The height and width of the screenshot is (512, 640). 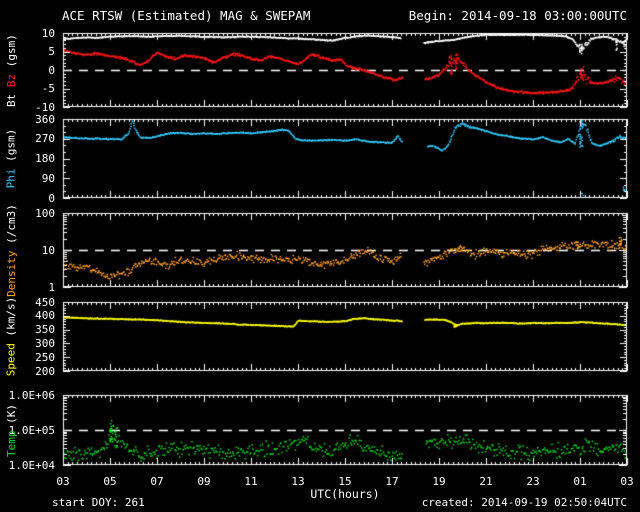 I want to click on page-title: ACE RTSW (Estimated) MAG & SWEPAM, so click(x=186, y=15).